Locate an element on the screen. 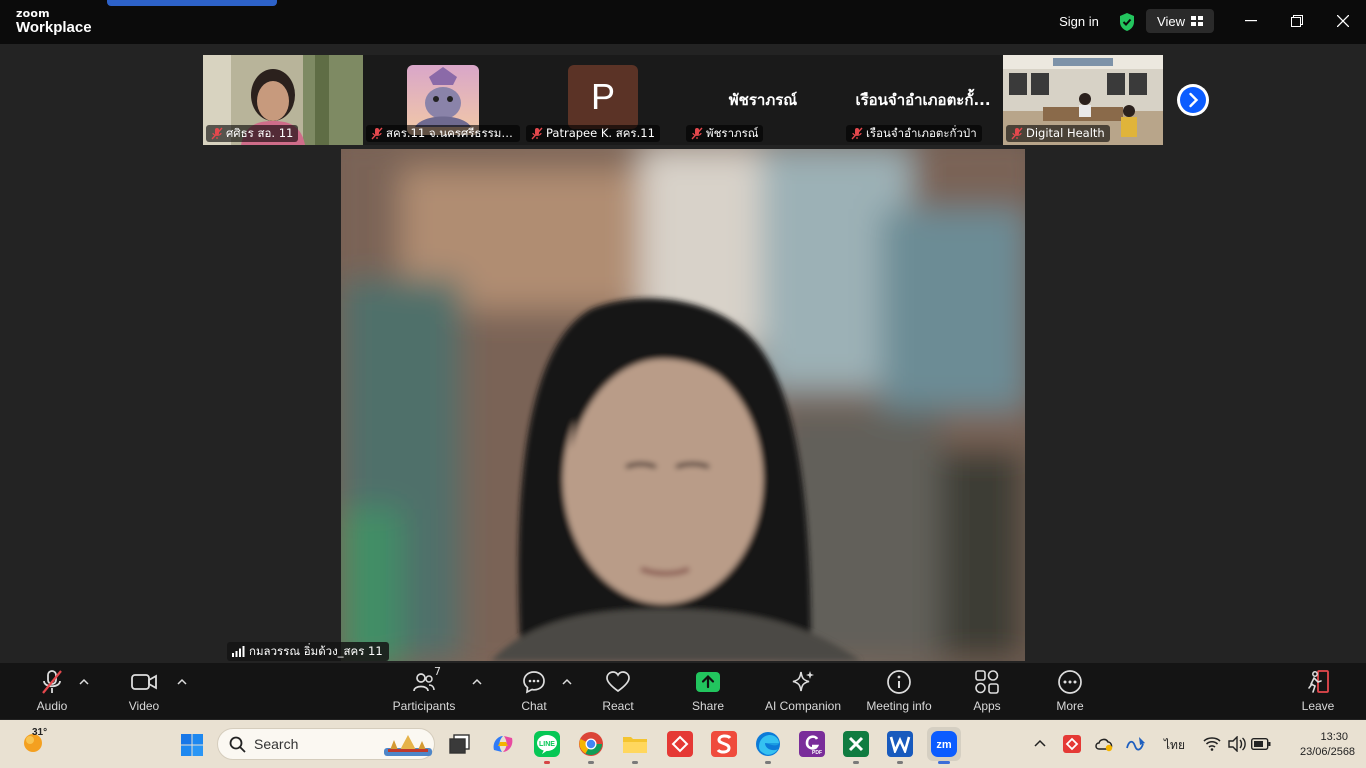 The width and height of the screenshot is (1366, 768). audio-button: Audio is located at coordinates (52, 691).